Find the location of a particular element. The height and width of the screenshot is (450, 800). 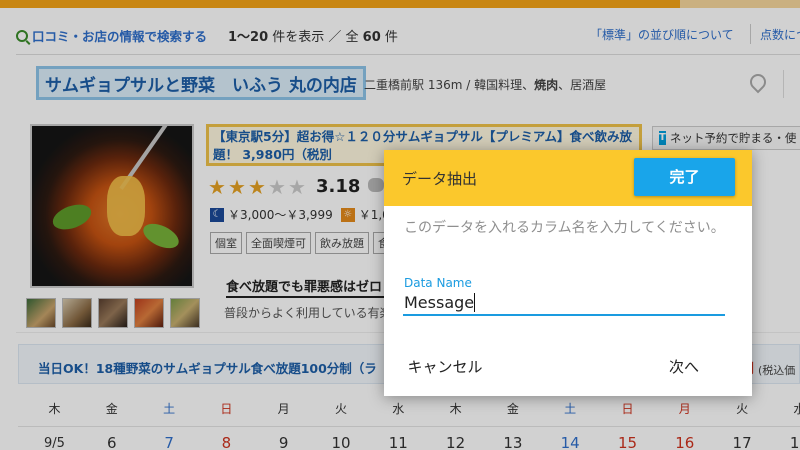

dialog-header: データ抽出 完了 is located at coordinates (568, 178).